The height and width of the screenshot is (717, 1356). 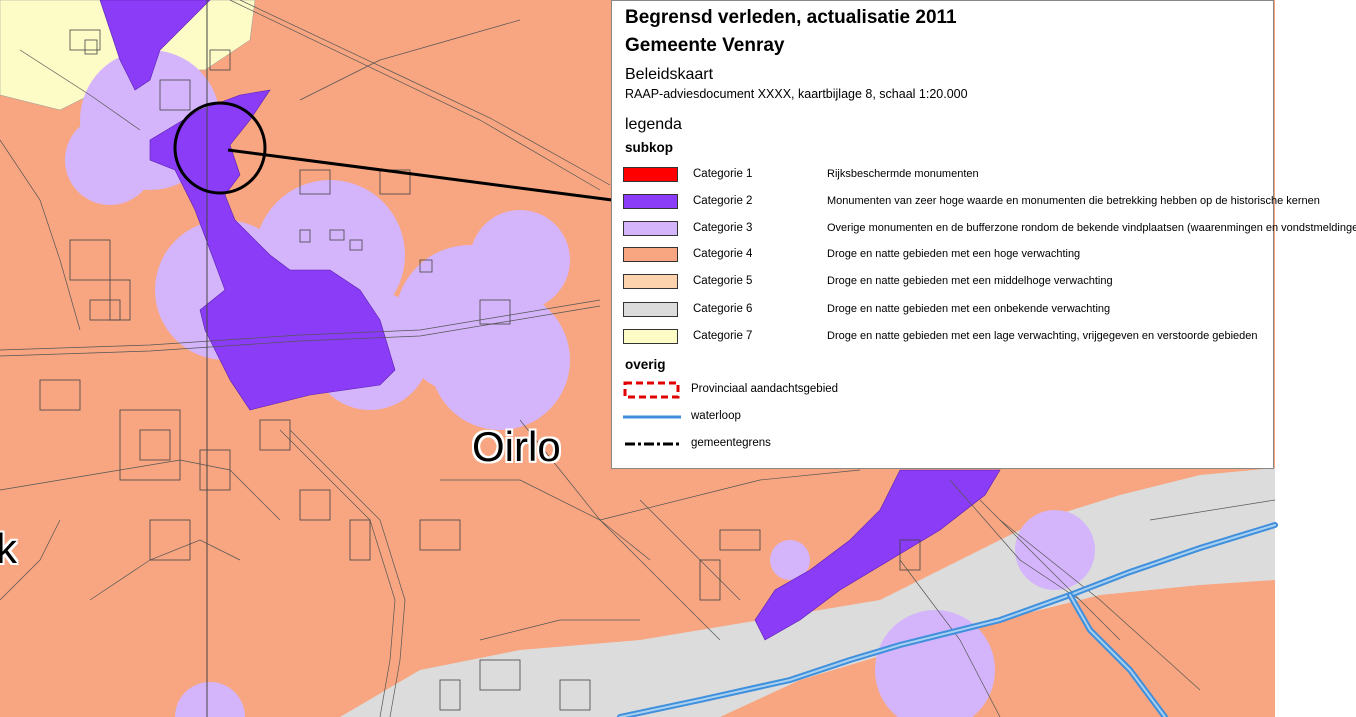 What do you see at coordinates (705, 45) in the screenshot?
I see `map-subtitle: Gemeente Venray` at bounding box center [705, 45].